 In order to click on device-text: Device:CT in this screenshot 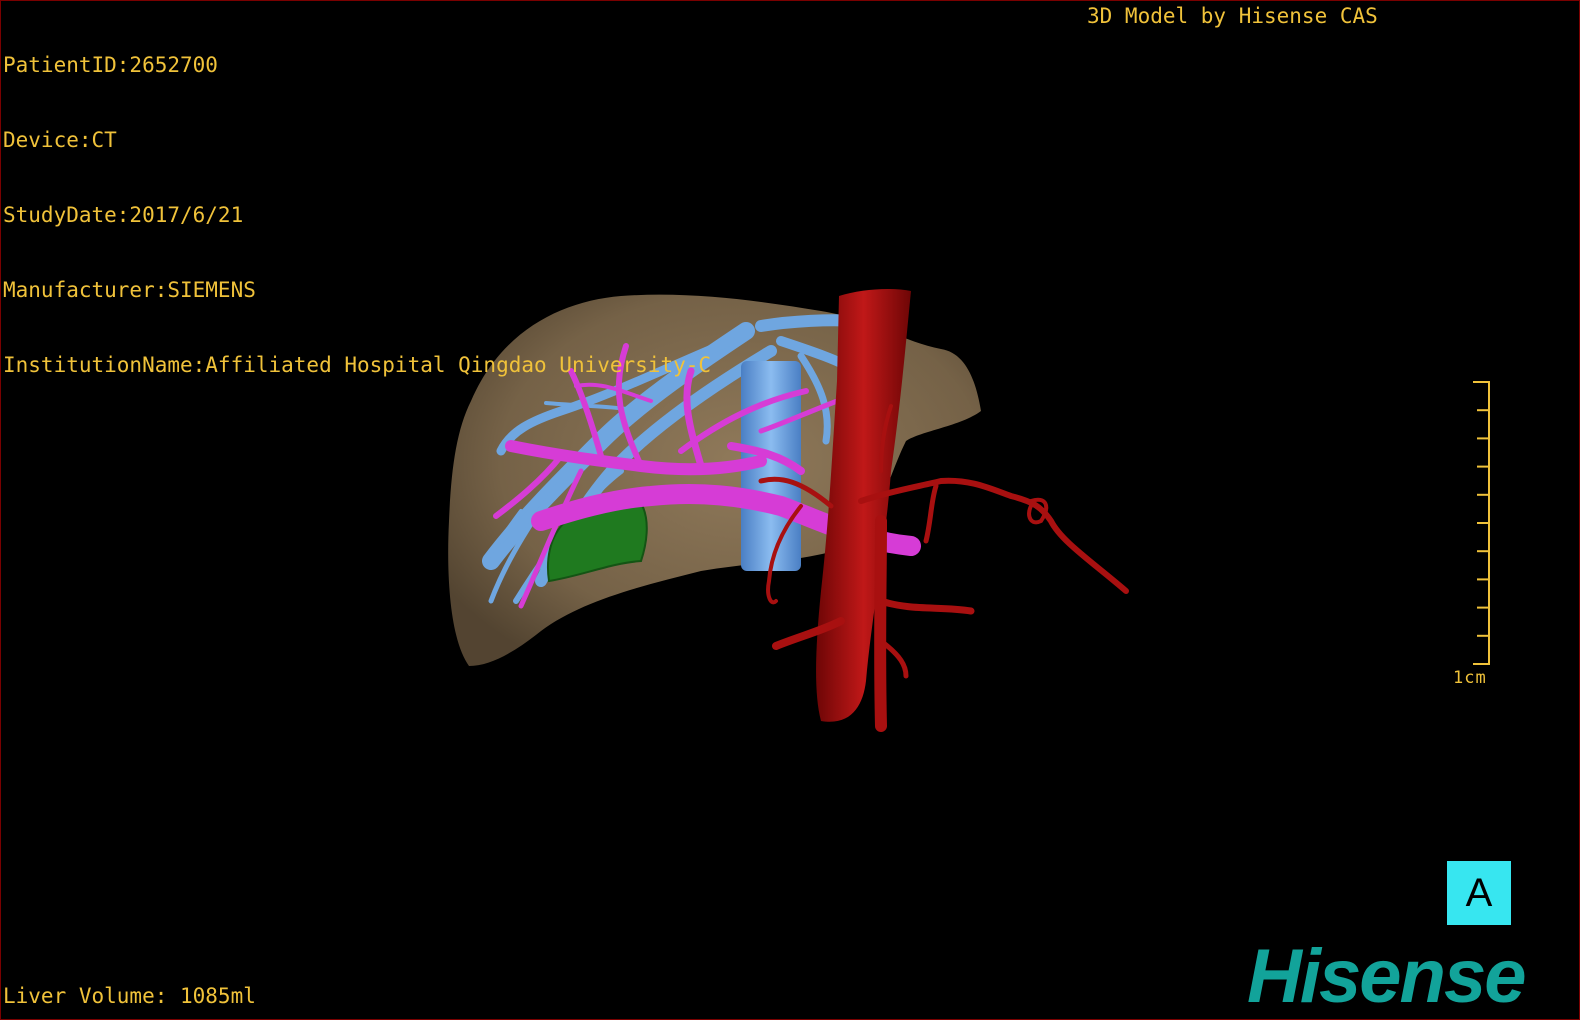, I will do `click(60, 140)`.